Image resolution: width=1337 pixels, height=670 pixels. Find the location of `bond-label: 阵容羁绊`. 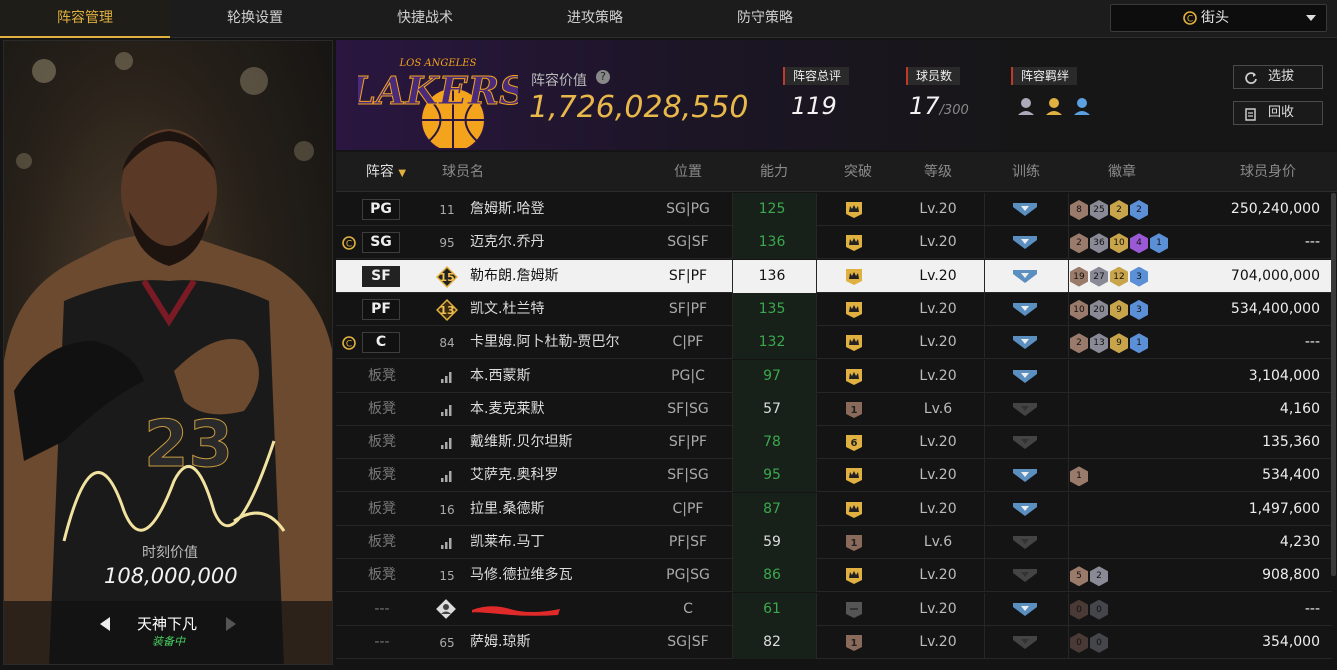

bond-label: 阵容羁绊 is located at coordinates (1044, 76).